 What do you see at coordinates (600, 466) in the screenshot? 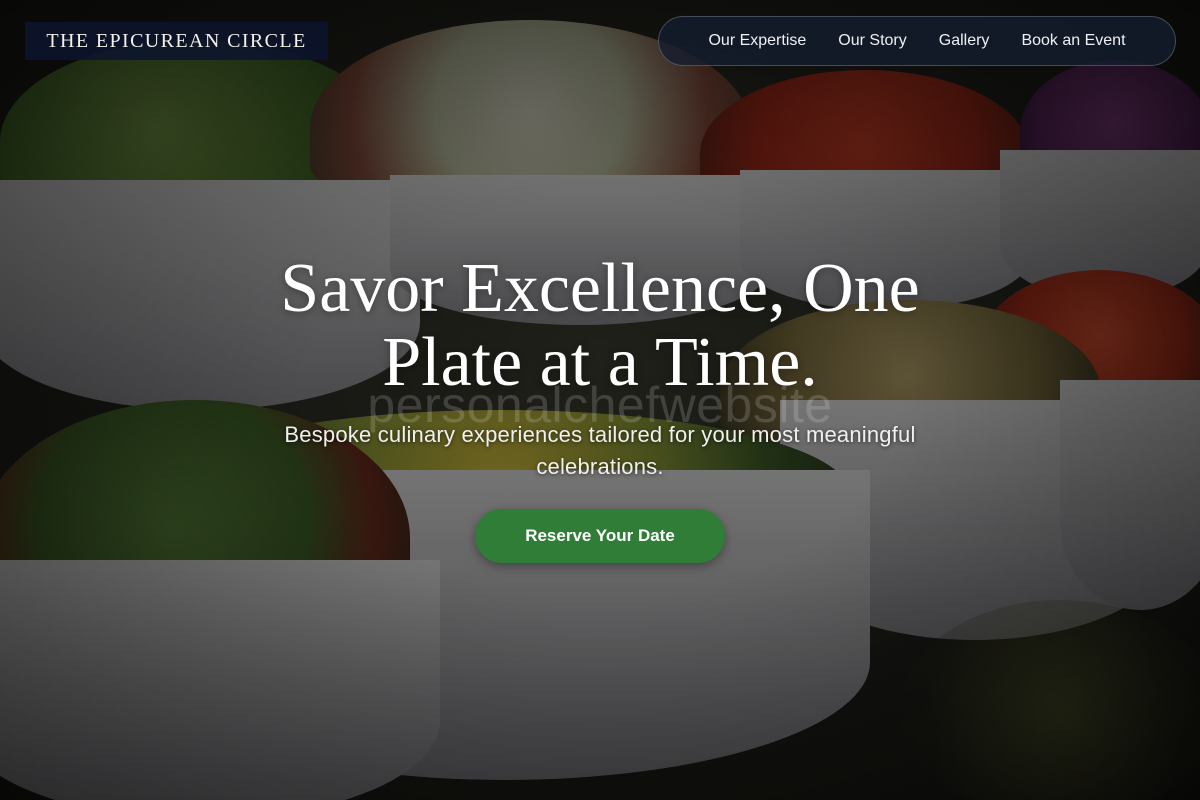
I see `hero-subtitle-line-2: celebrations.` at bounding box center [600, 466].